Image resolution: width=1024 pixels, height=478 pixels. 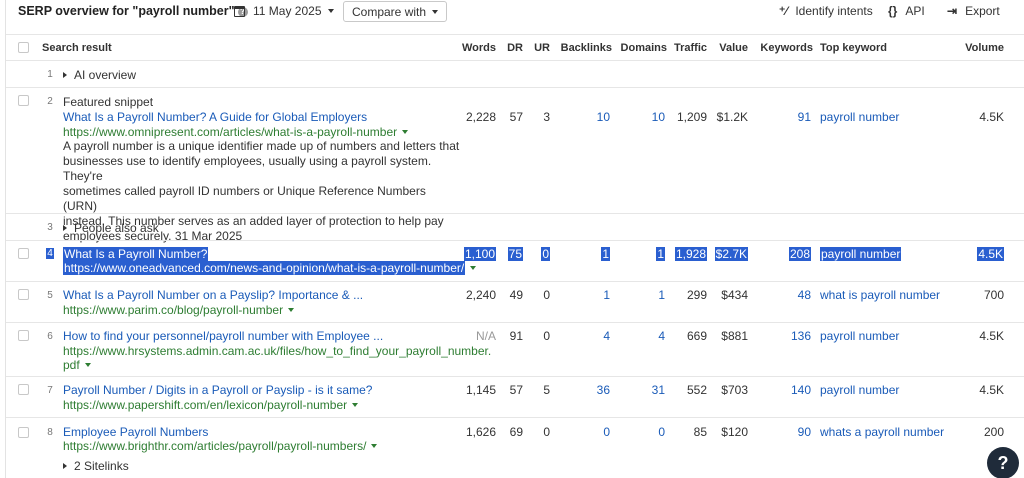 What do you see at coordinates (906, 11) in the screenshot?
I see `api-button: {} API` at bounding box center [906, 11].